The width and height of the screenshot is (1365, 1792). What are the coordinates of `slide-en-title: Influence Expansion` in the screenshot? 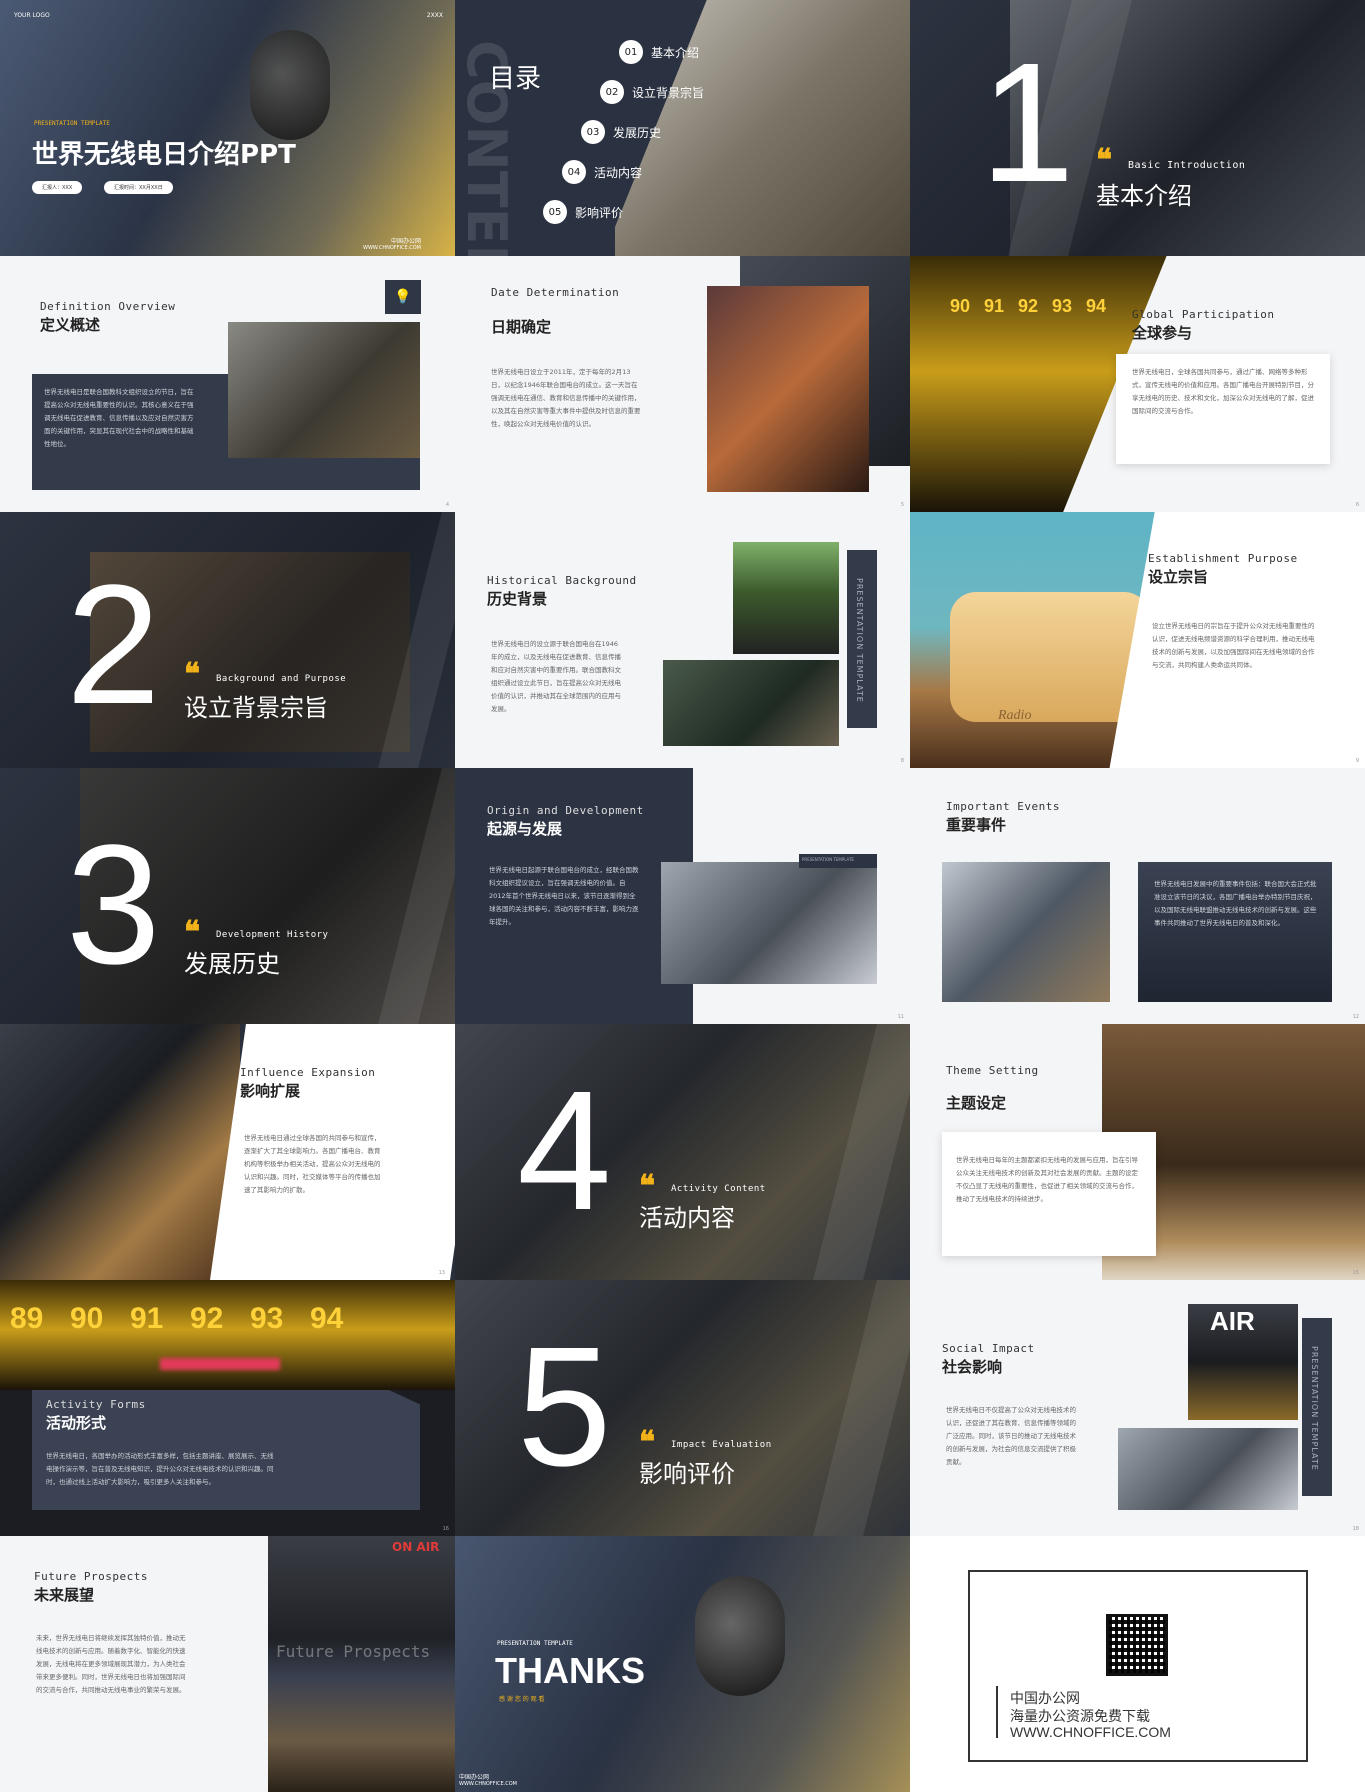 It's located at (308, 1072).